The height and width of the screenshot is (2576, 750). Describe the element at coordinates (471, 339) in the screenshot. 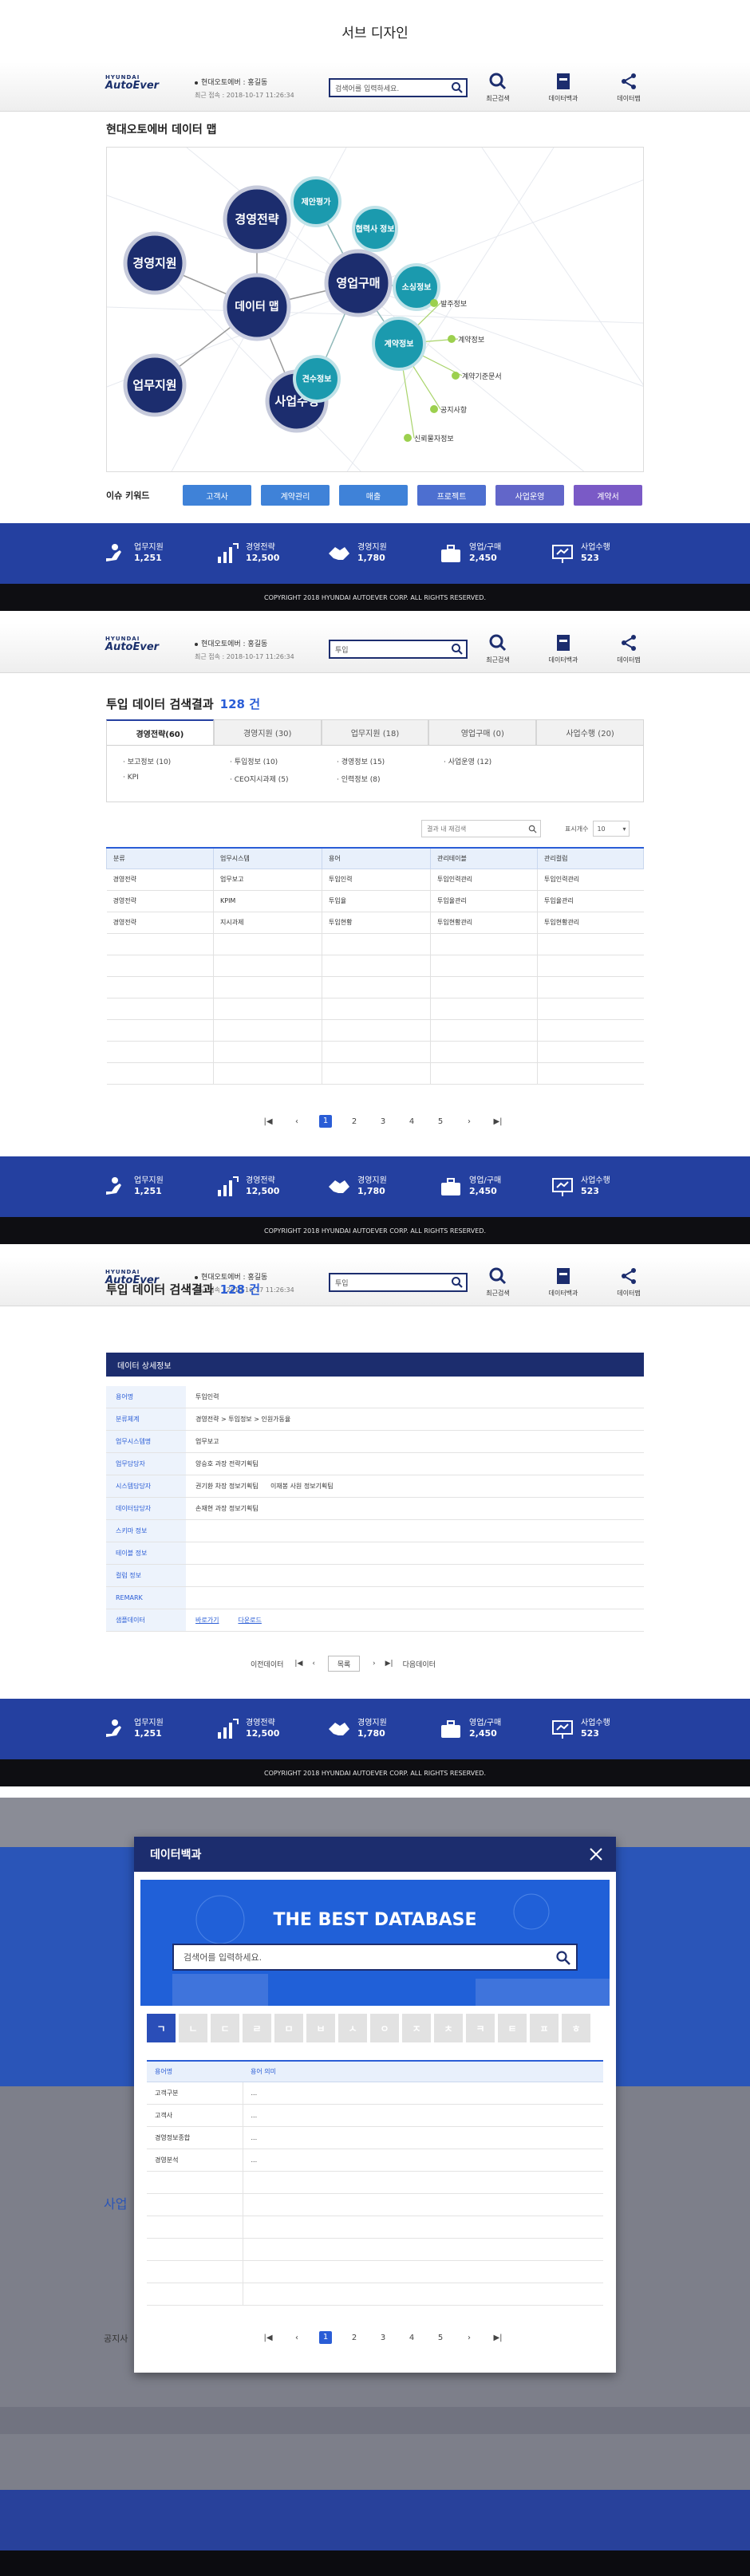

I see `map-item-label: 계약정보` at that location.